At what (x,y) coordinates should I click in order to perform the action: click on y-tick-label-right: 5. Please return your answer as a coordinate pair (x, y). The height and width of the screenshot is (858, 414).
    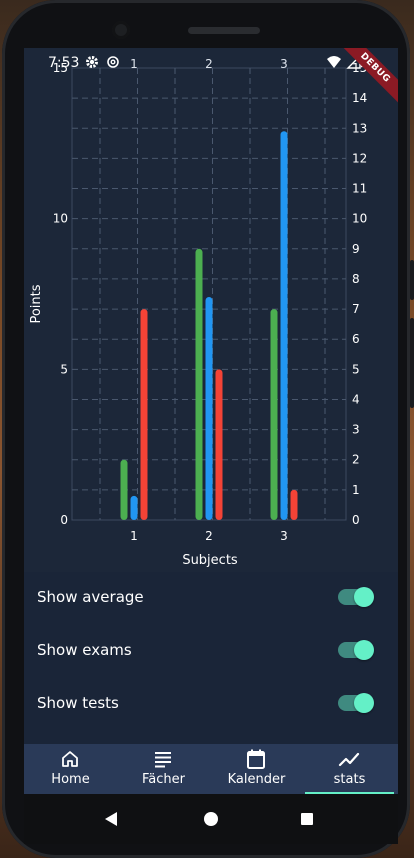
    Looking at the image, I should click on (356, 369).